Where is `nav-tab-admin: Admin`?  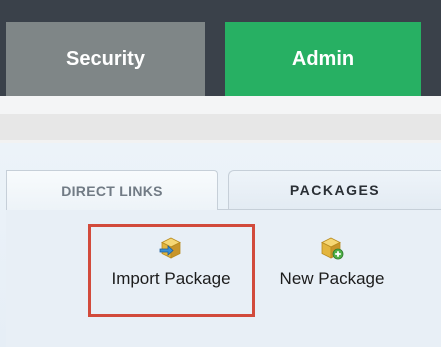
nav-tab-admin: Admin is located at coordinates (323, 59).